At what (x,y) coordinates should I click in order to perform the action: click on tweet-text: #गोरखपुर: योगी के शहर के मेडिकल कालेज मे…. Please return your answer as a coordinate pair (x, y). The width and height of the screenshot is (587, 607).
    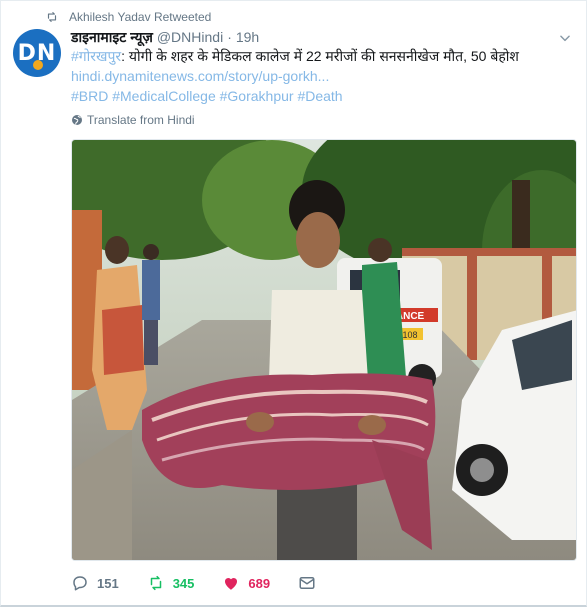
    Looking at the image, I should click on (321, 76).